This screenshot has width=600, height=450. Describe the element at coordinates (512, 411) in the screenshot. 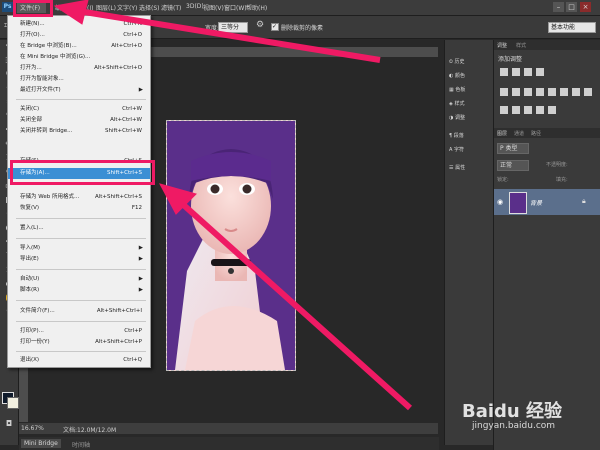

I see `baidu-watermark: Baidu 经验` at that location.